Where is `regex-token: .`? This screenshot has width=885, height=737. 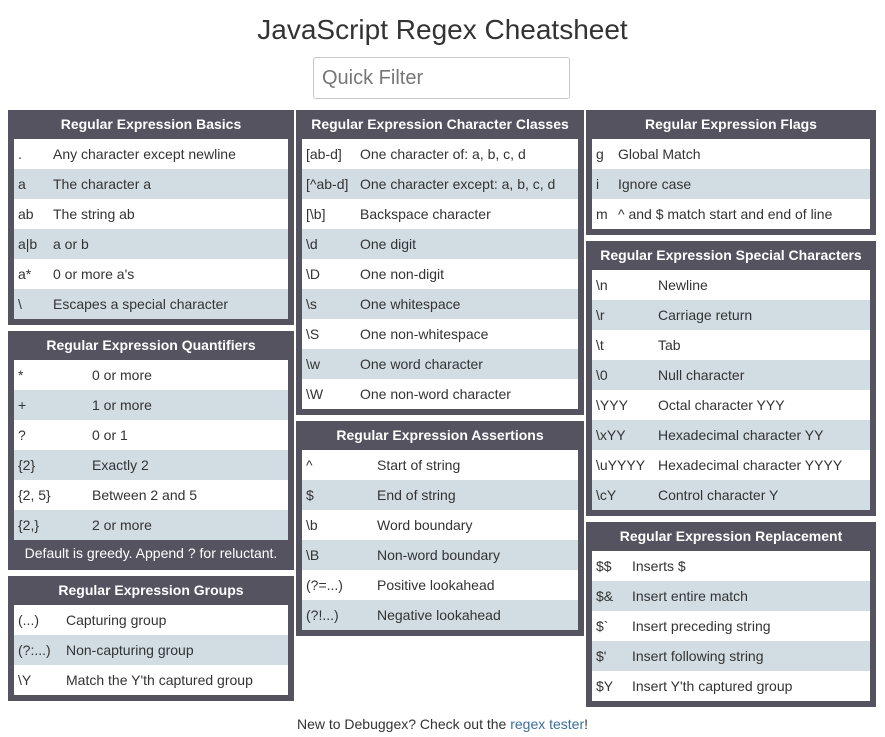 regex-token: . is located at coordinates (20, 154).